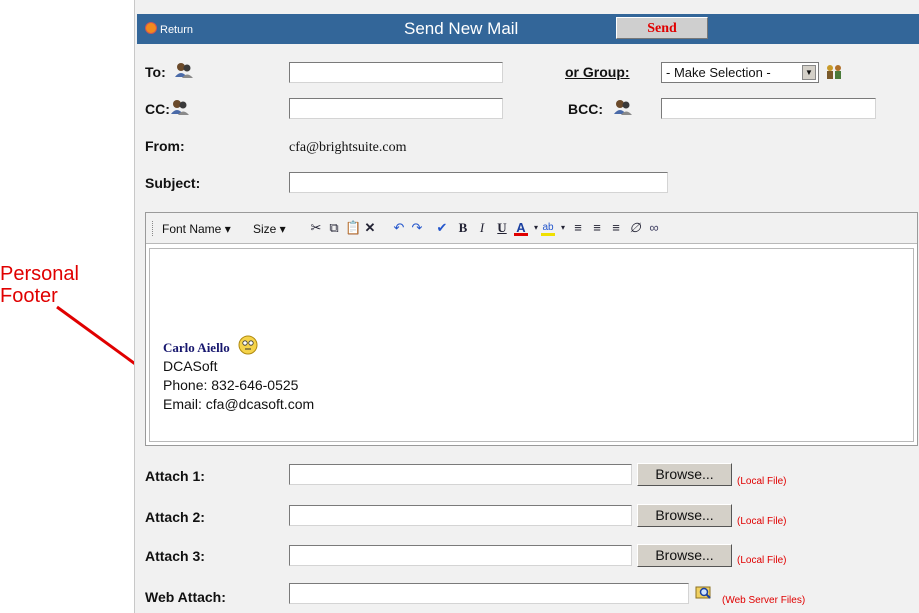 This screenshot has height=613, width=919. What do you see at coordinates (39, 274) in the screenshot?
I see `annotation-line-1: Personal` at bounding box center [39, 274].